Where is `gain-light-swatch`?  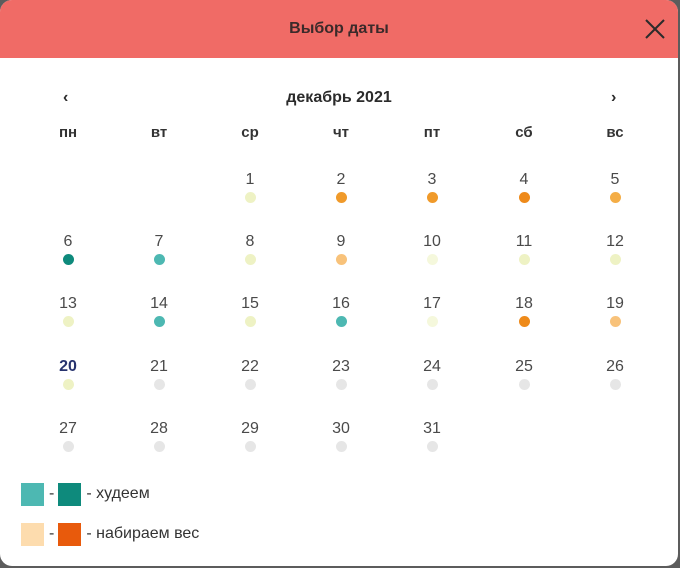
gain-light-swatch is located at coordinates (32, 534).